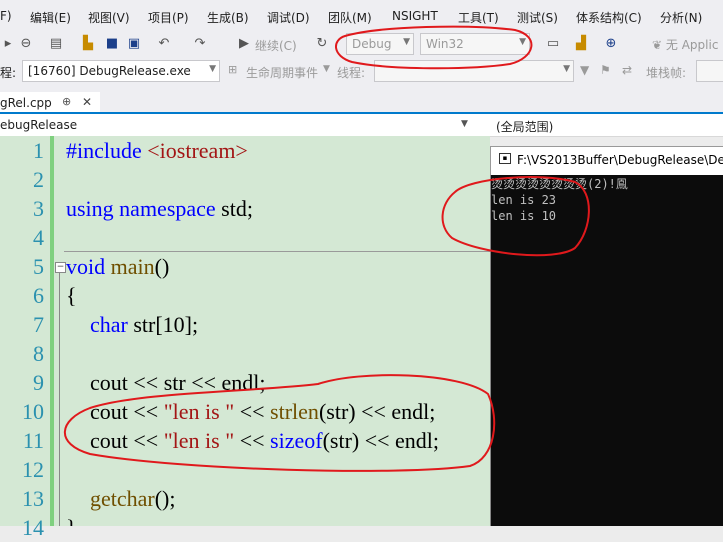  I want to click on config-dropdown: Debug ▼, so click(380, 44).